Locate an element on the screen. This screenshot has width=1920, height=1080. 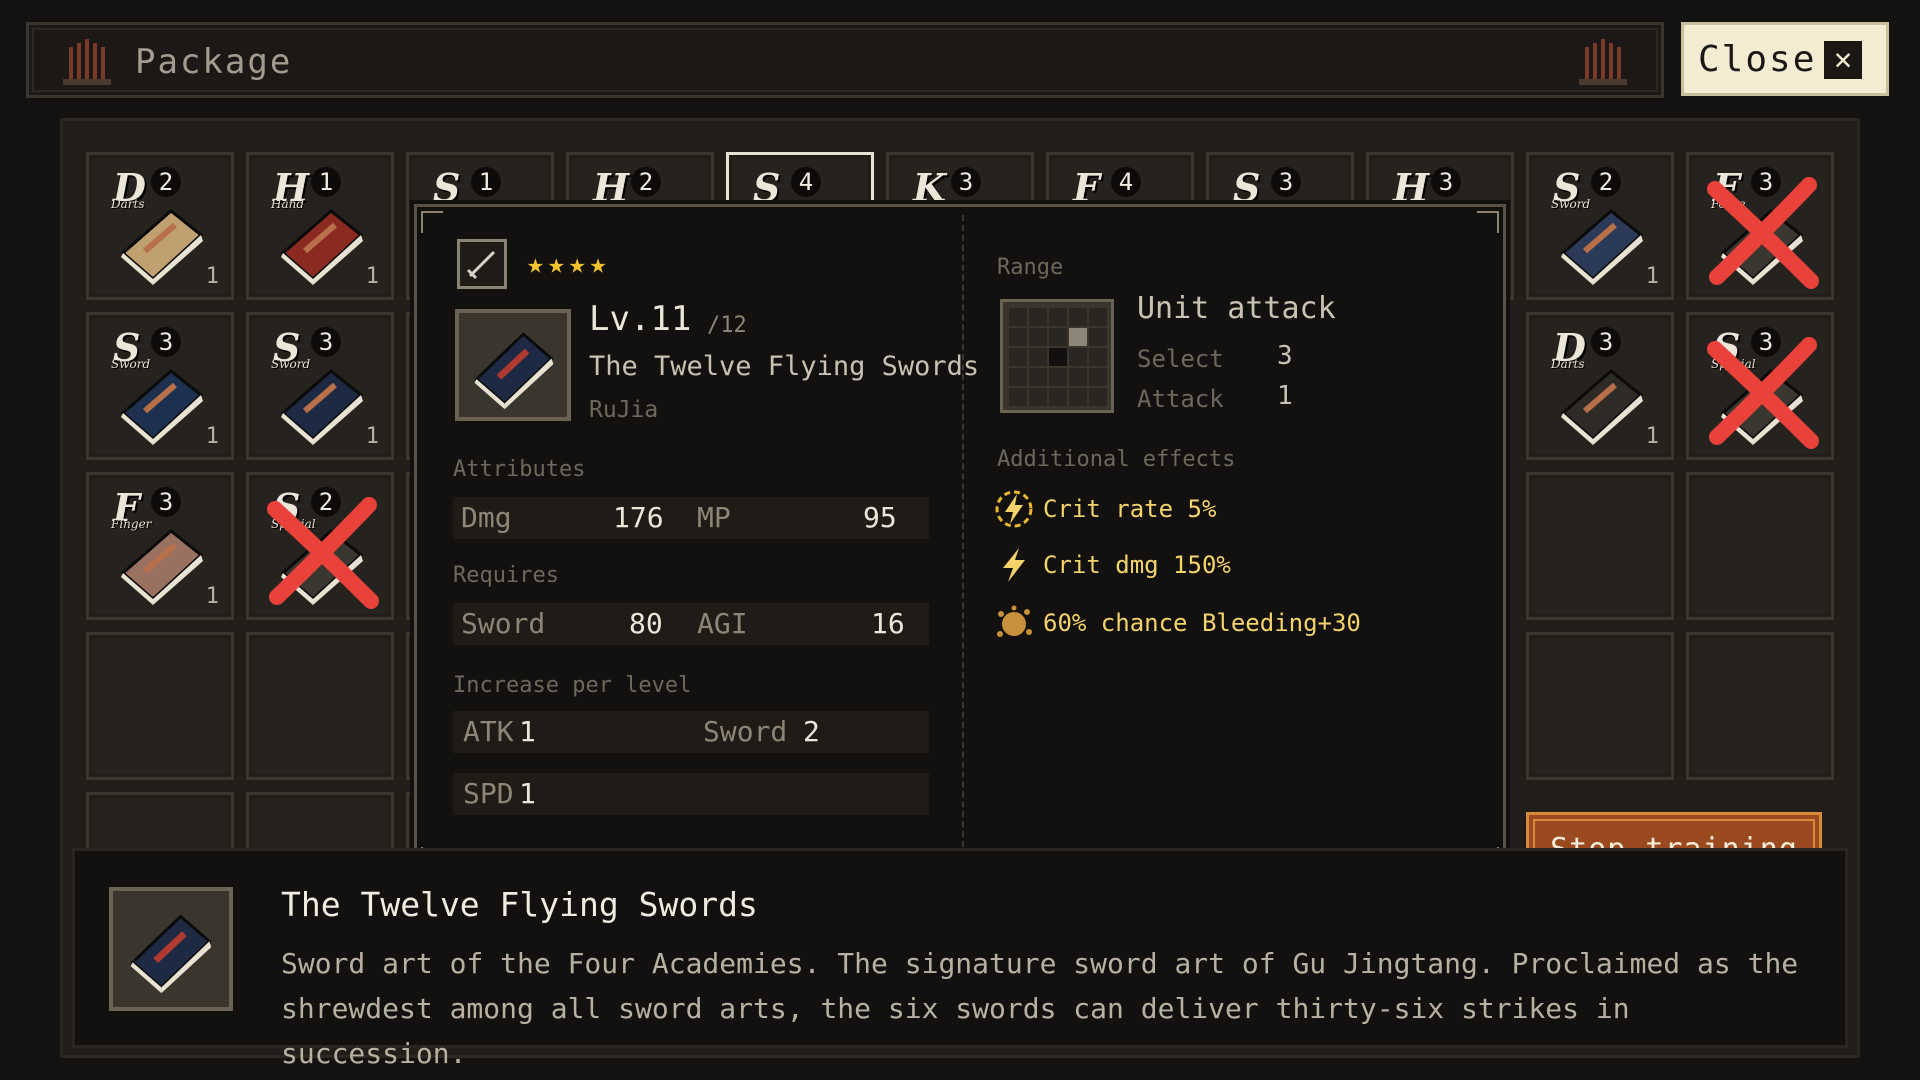
req-sword-value: 80 is located at coordinates (646, 623).